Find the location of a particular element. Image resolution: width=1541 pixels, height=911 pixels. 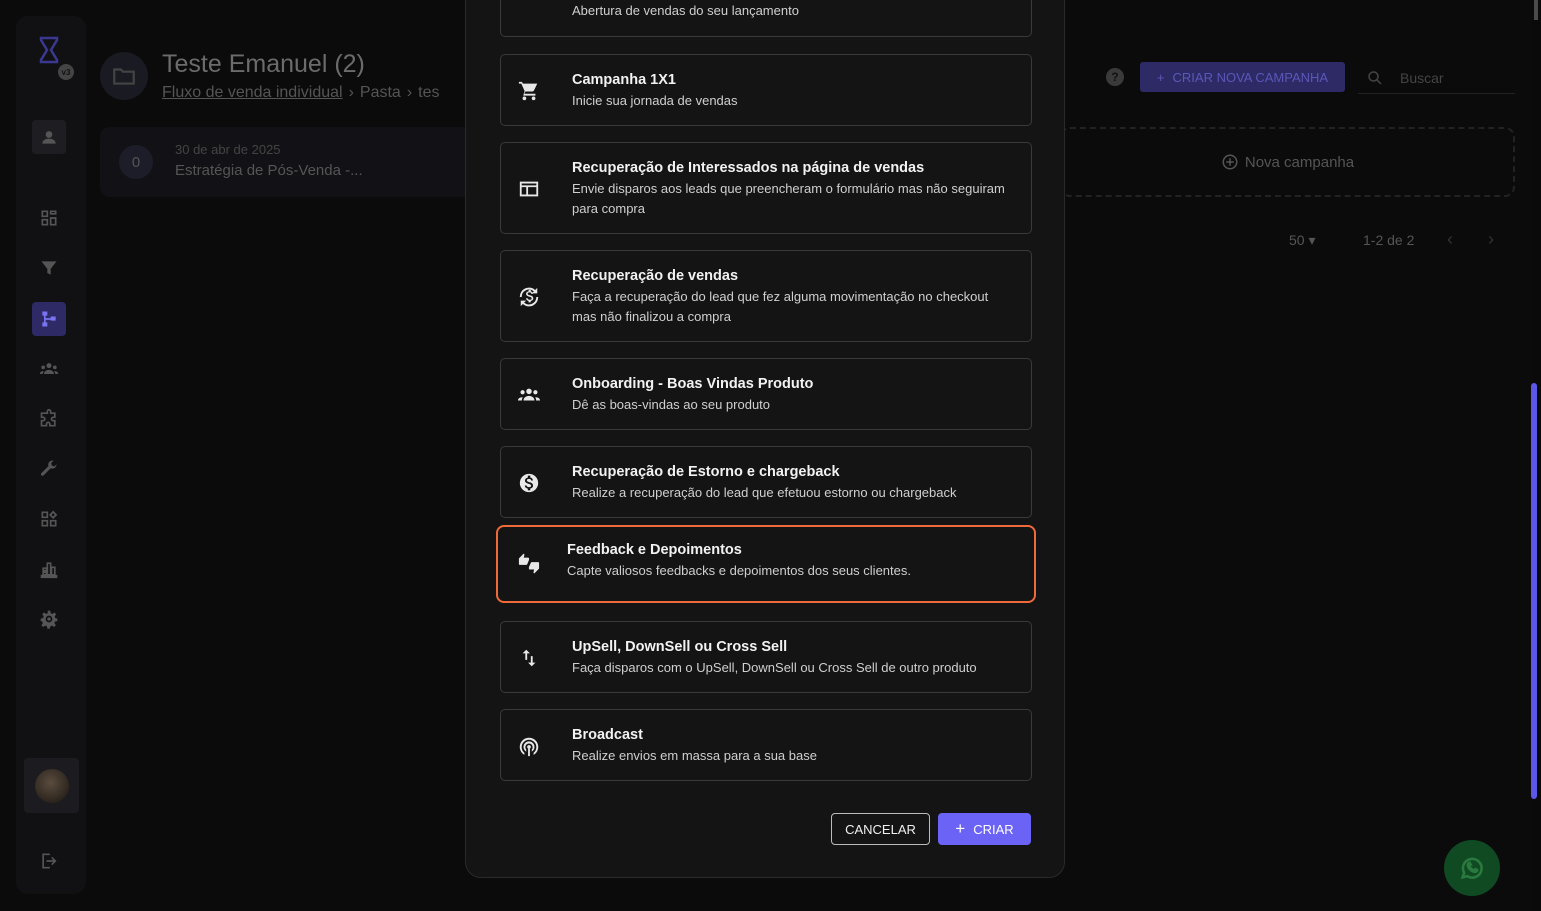

option-description: Abertura de vendas do seu lançamento is located at coordinates (685, 10).